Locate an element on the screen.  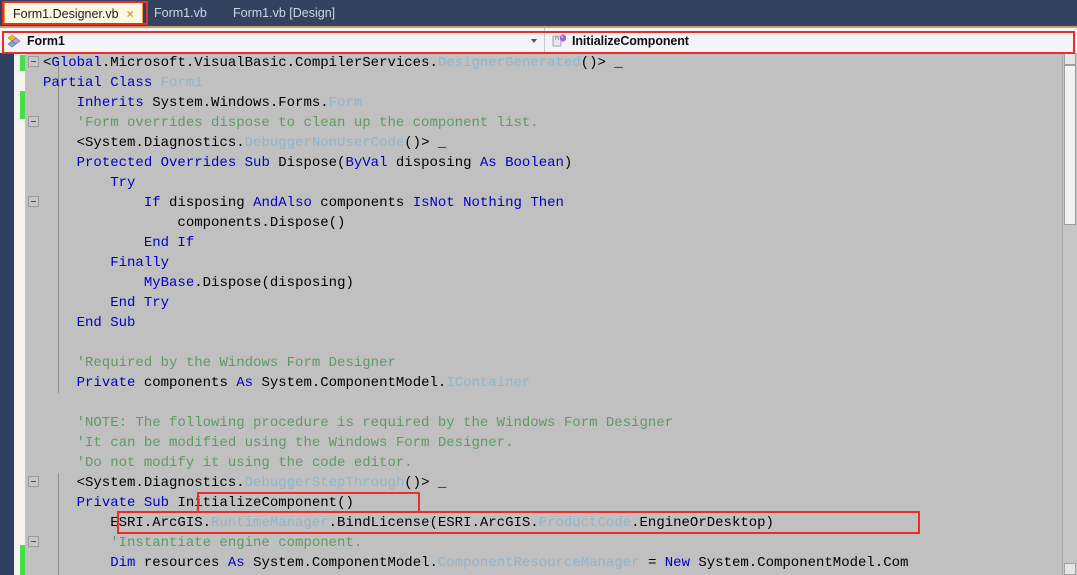
code-token: ) is located at coordinates (568, 163).